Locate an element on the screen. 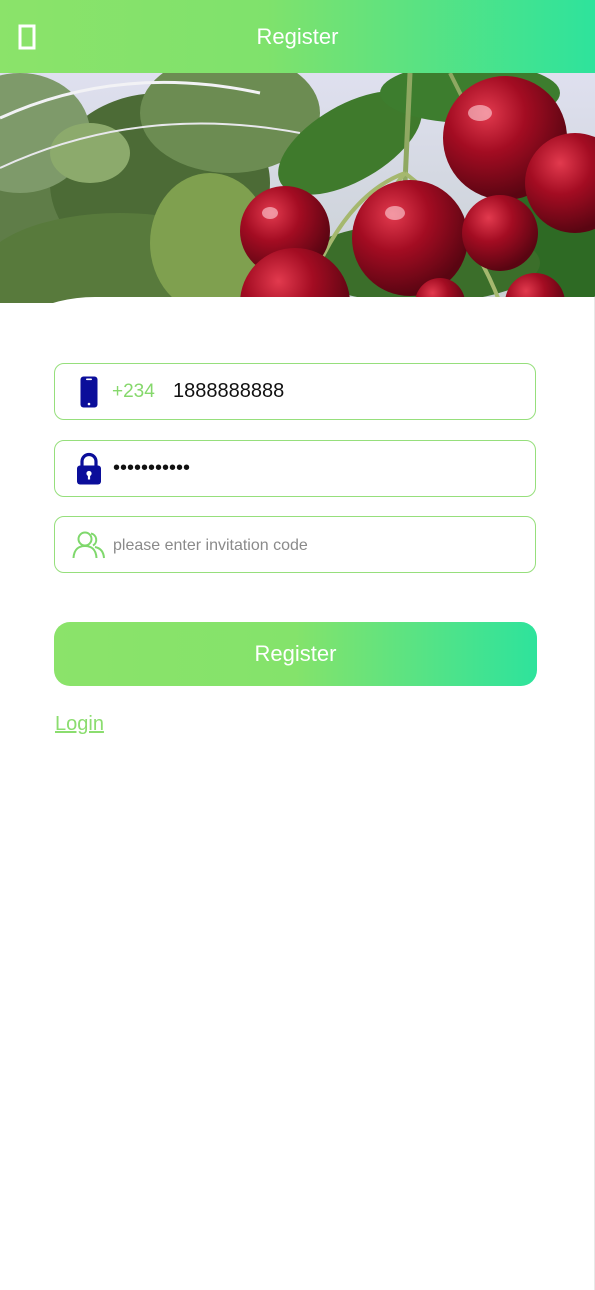  lock-icon is located at coordinates (89, 468).